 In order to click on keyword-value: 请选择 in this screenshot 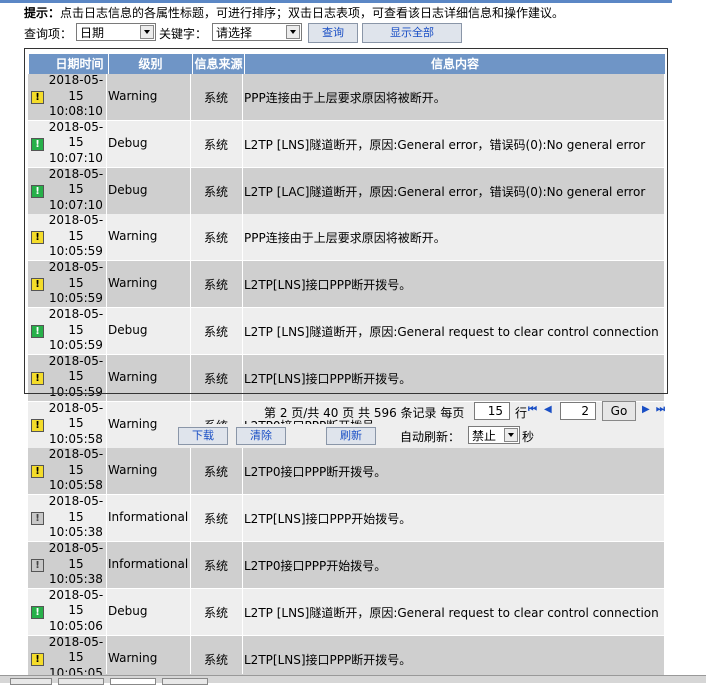, I will do `click(234, 33)`.